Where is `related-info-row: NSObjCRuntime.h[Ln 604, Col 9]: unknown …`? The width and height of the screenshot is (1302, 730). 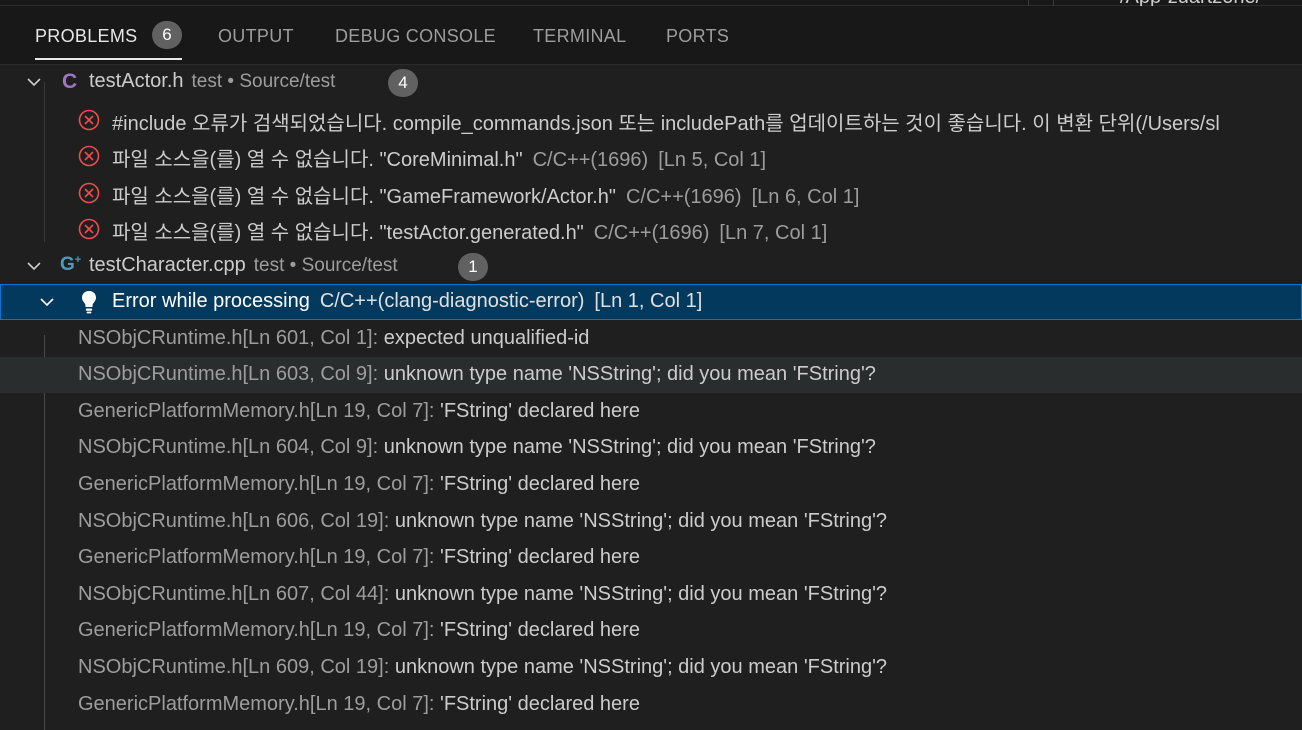 related-info-row: NSObjCRuntime.h[Ln 604, Col 9]: unknown … is located at coordinates (651, 448).